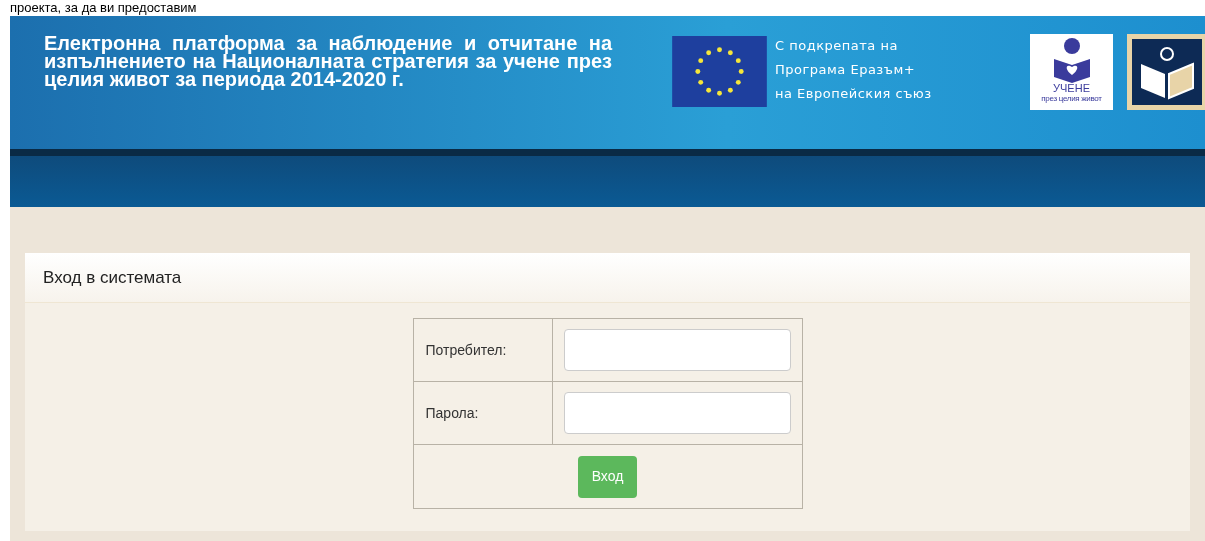  Describe the element at coordinates (607, 476) in the screenshot. I see `login-button: Вход` at that location.